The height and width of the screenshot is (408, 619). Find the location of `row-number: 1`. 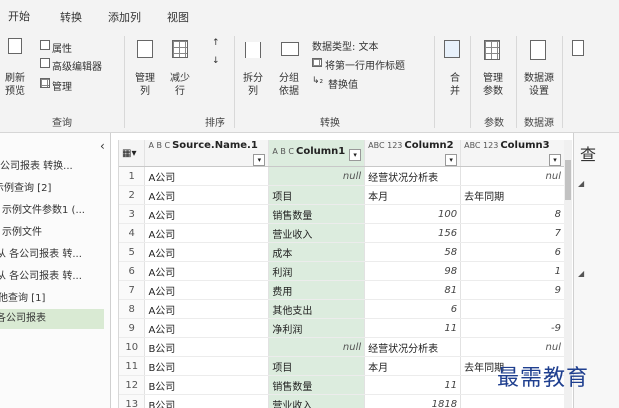

row-number: 1 is located at coordinates (132, 176).